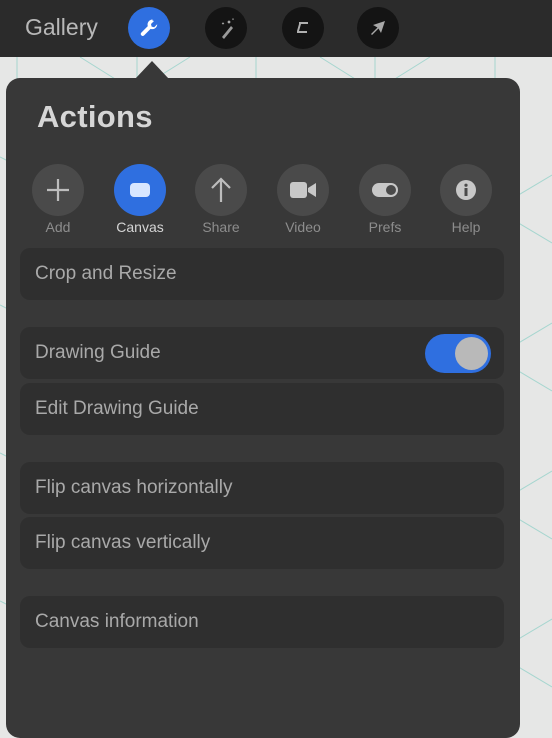 This screenshot has width=552, height=738. I want to click on gallery-button: Gallery, so click(61, 27).